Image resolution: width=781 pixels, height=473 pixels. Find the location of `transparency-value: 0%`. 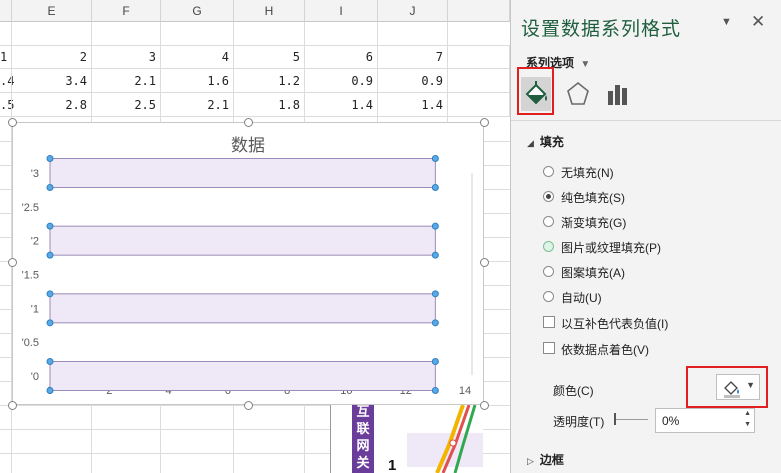

transparency-value: 0% is located at coordinates (671, 421).